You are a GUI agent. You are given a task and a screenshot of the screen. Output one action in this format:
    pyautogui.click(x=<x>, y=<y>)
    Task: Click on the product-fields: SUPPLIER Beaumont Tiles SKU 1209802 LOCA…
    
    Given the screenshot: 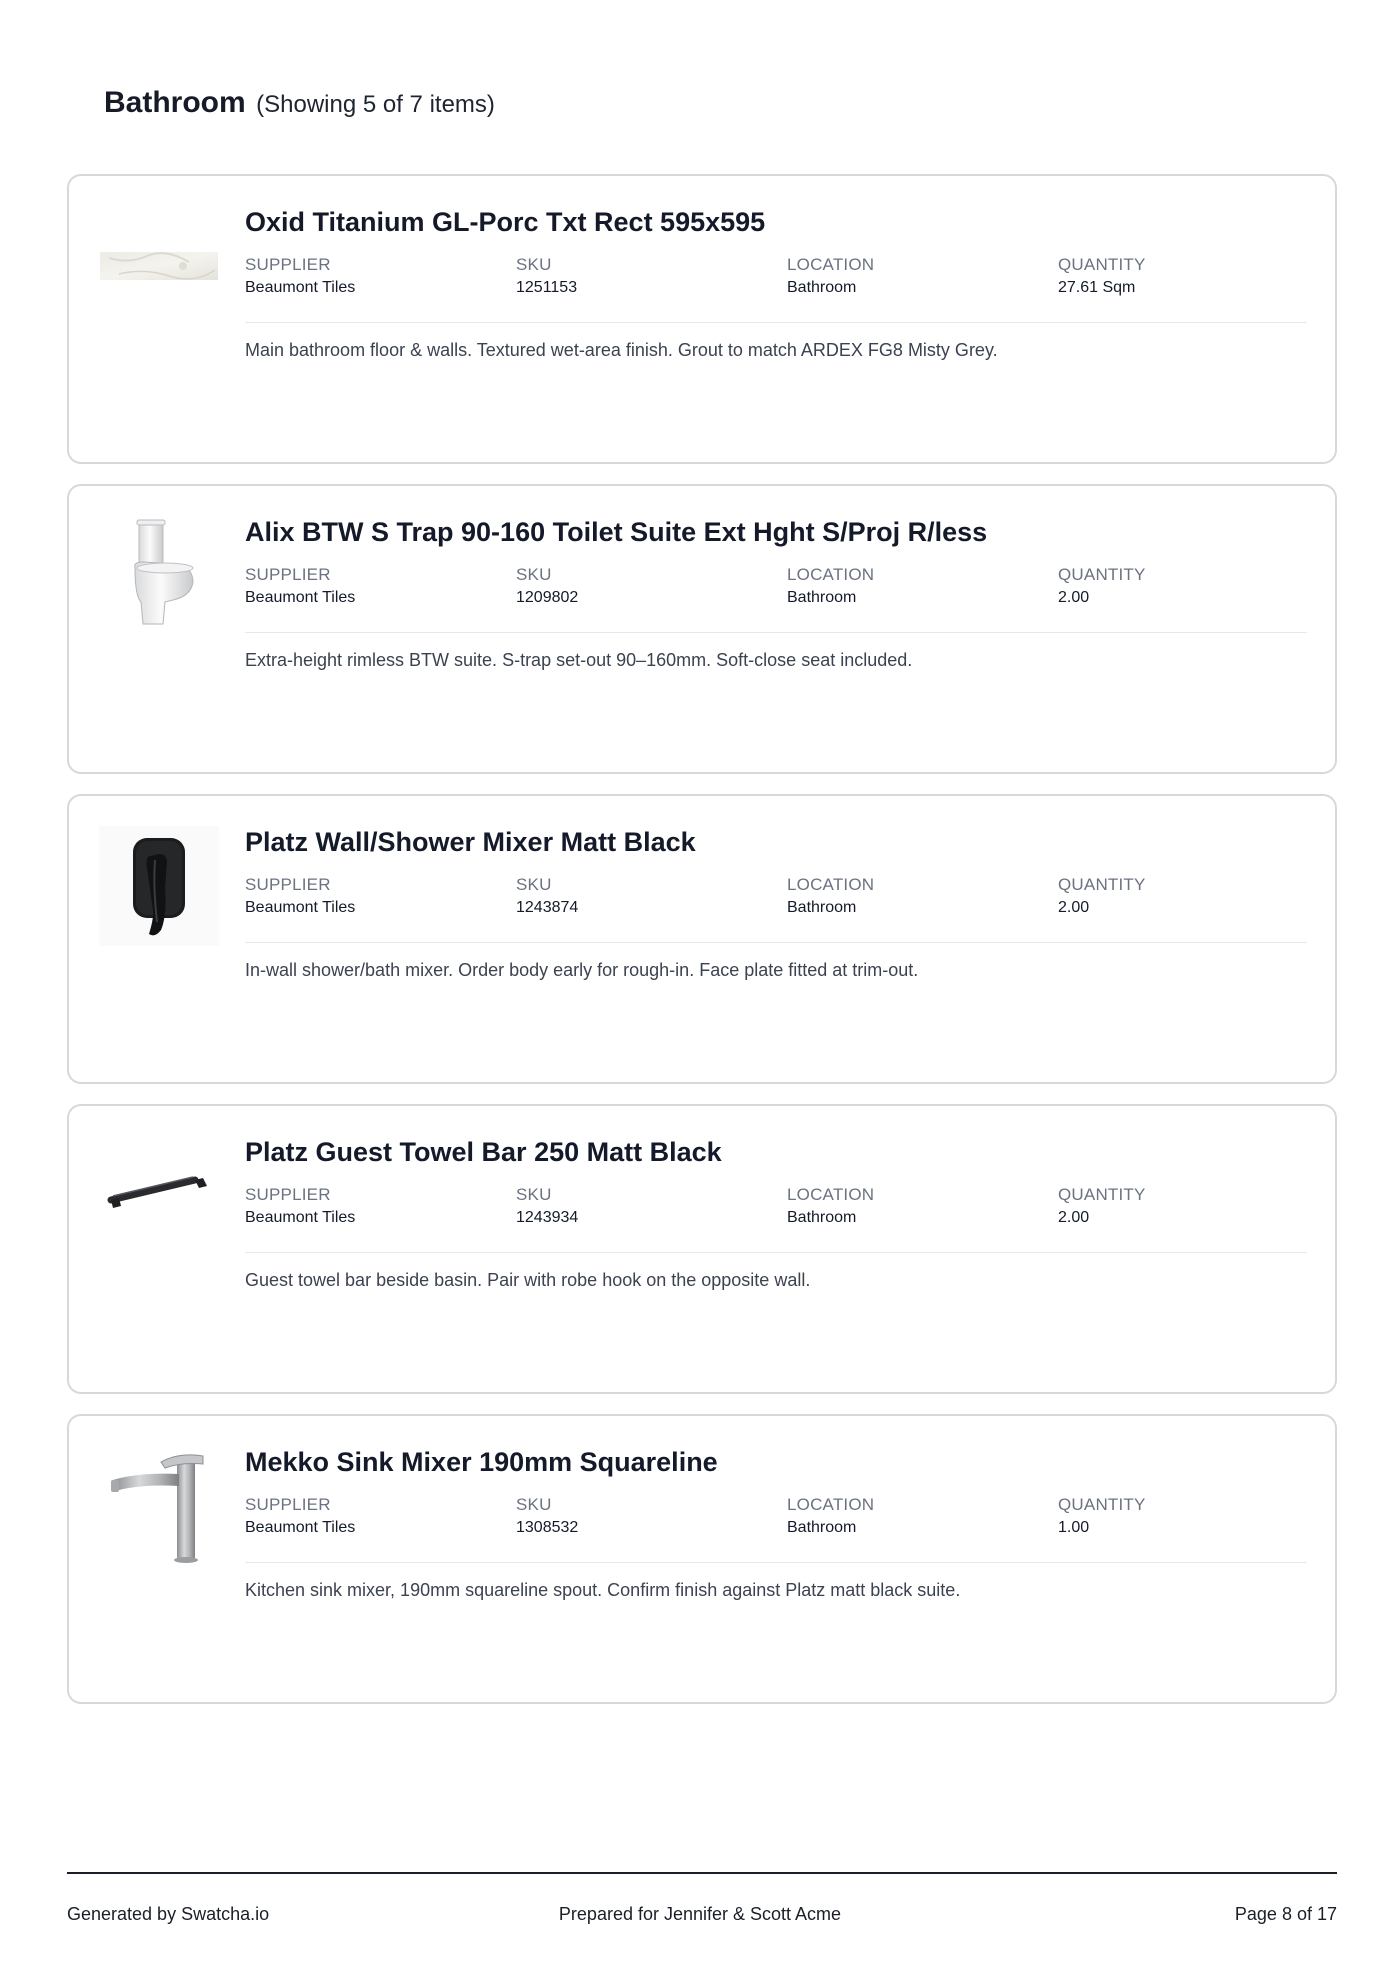 What is the action you would take?
    pyautogui.click(x=776, y=587)
    